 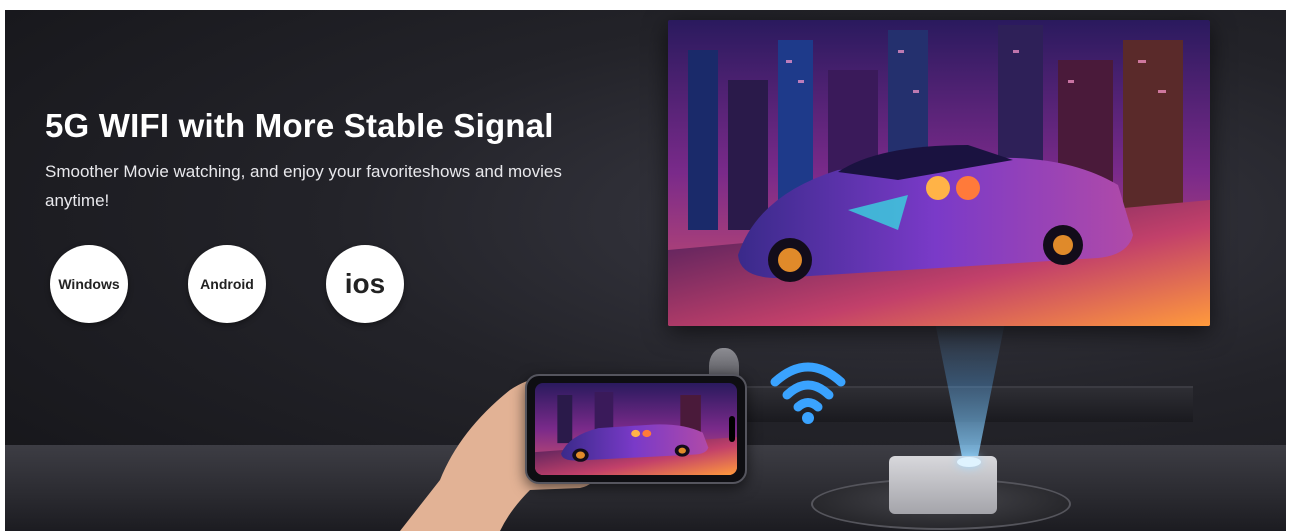 I want to click on phone-screen-image, so click(x=636, y=429).